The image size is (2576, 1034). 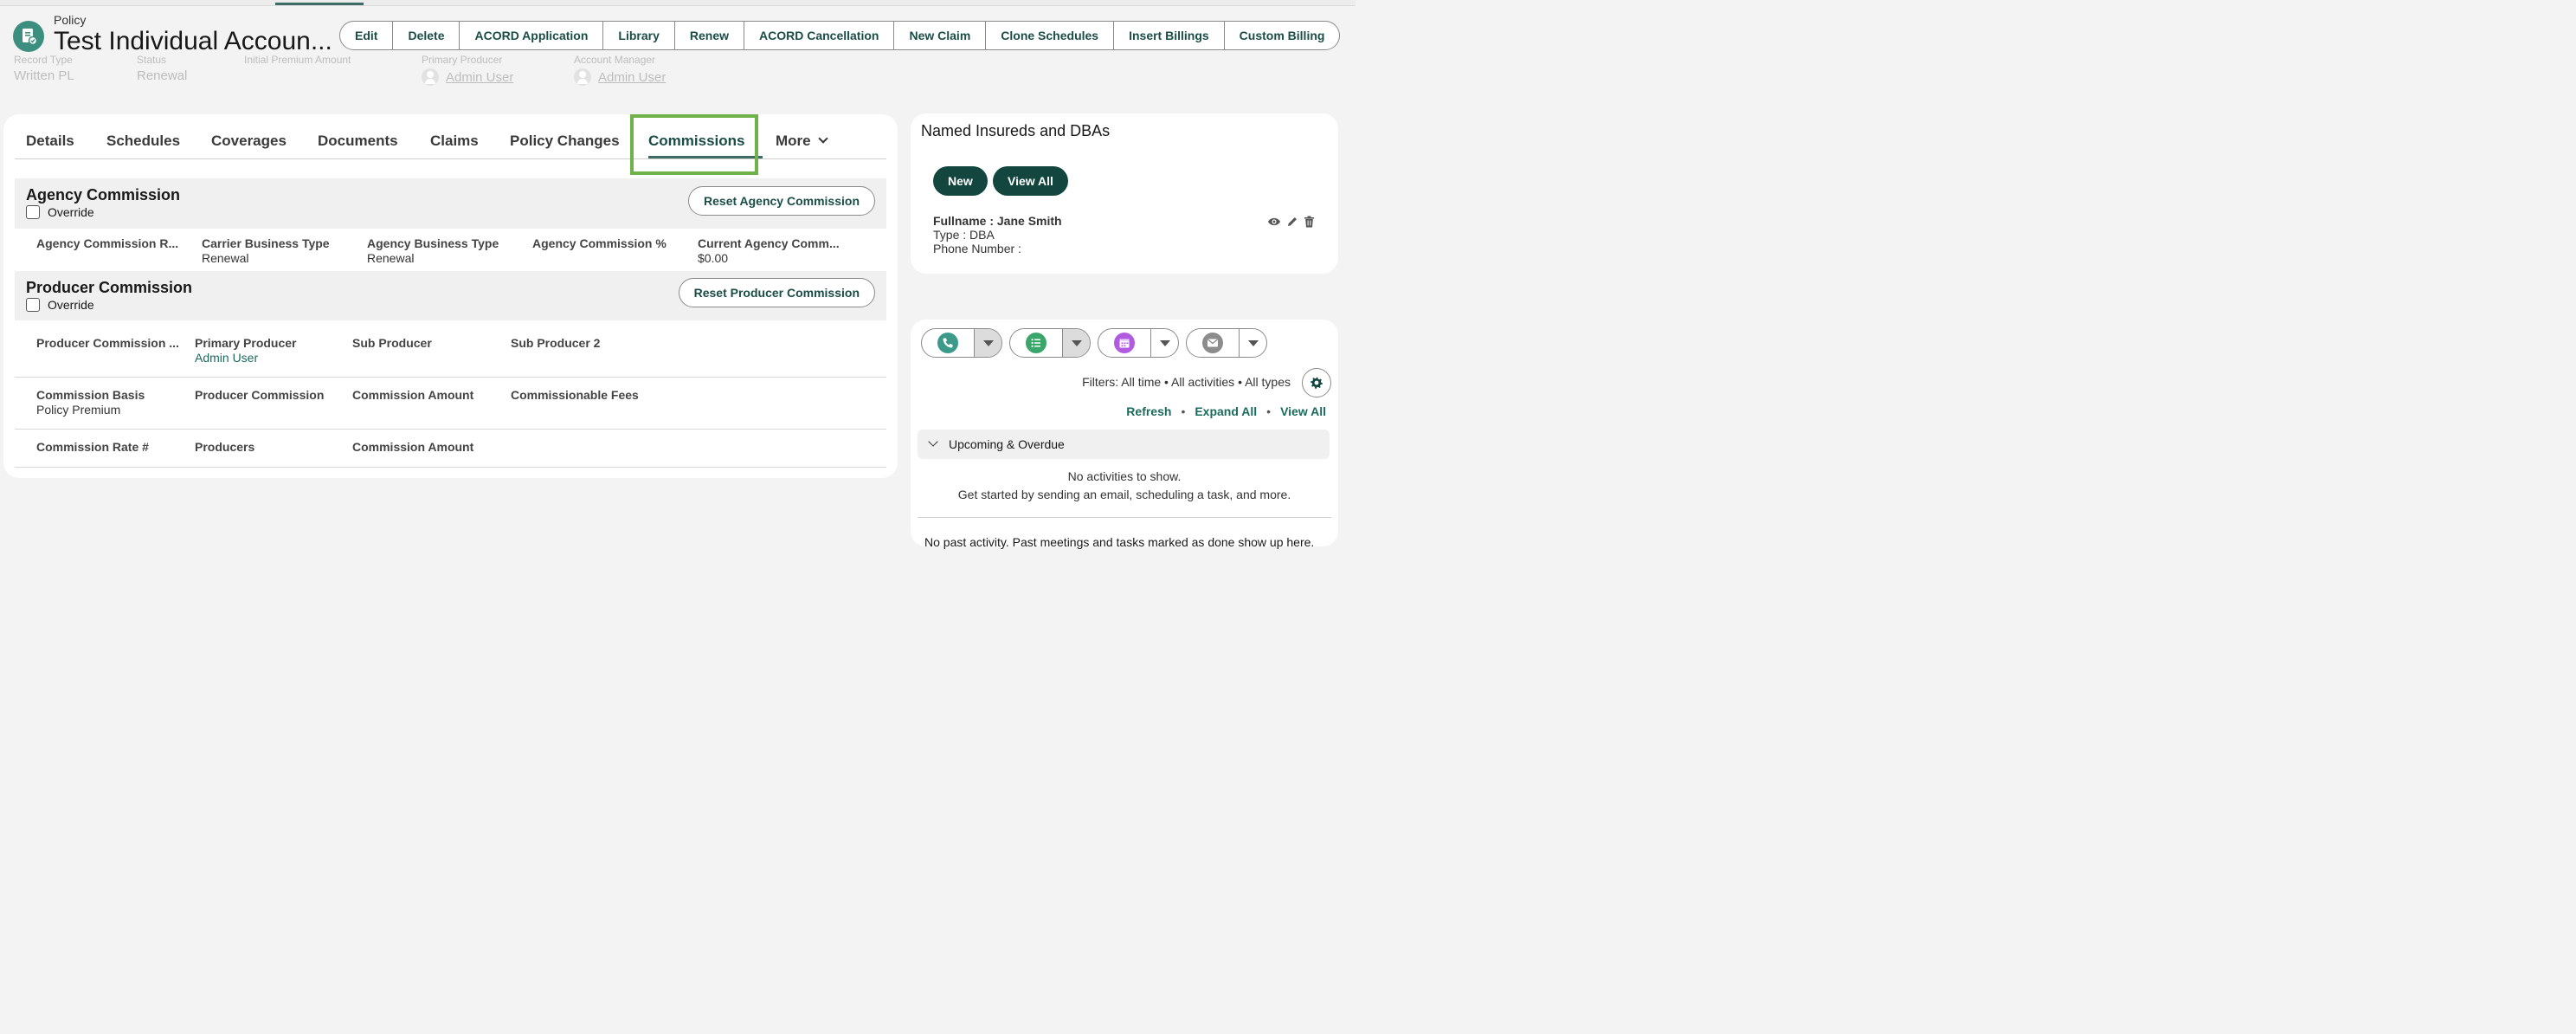 I want to click on clone-schedules-button: Clone Schedules, so click(x=1049, y=35).